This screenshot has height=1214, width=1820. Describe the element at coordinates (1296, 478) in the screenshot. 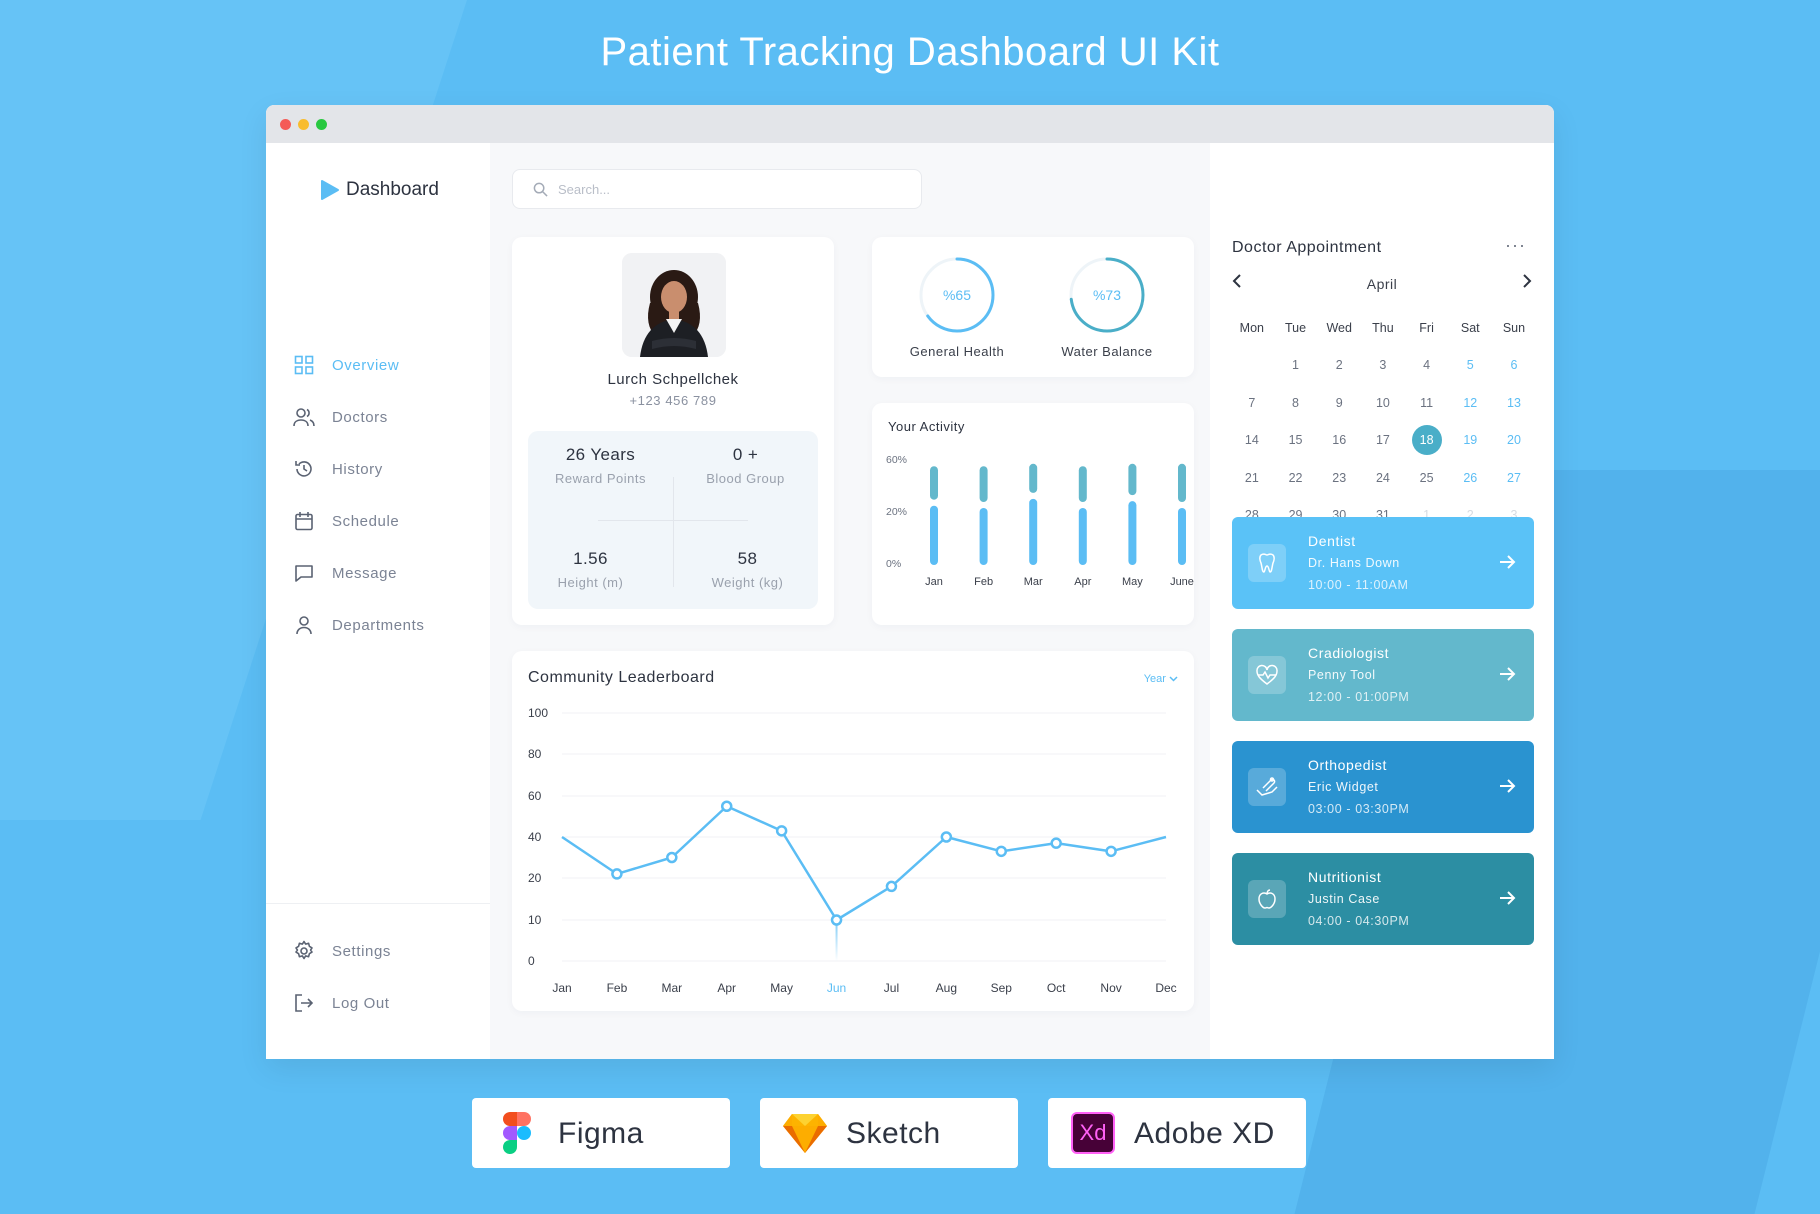

I see `calendar-day: 22` at that location.